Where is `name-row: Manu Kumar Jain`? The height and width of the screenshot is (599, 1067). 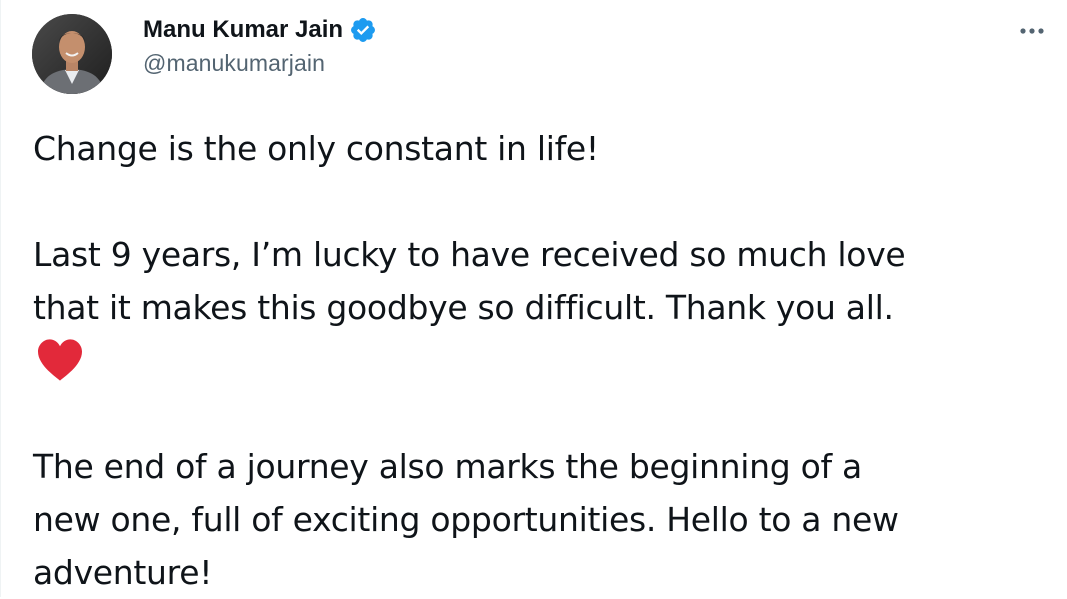
name-row: Manu Kumar Jain is located at coordinates (260, 30).